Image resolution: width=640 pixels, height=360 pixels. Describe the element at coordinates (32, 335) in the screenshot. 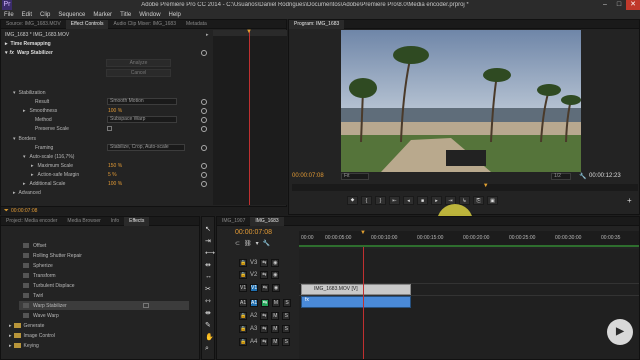

I see `folder-item: ▸ Image Control` at that location.